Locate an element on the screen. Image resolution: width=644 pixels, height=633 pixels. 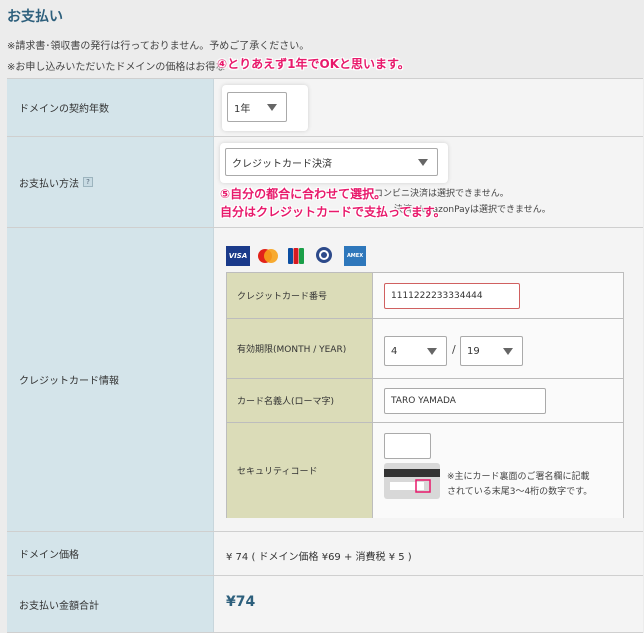
section-title: お支払い is located at coordinates (35, 17).